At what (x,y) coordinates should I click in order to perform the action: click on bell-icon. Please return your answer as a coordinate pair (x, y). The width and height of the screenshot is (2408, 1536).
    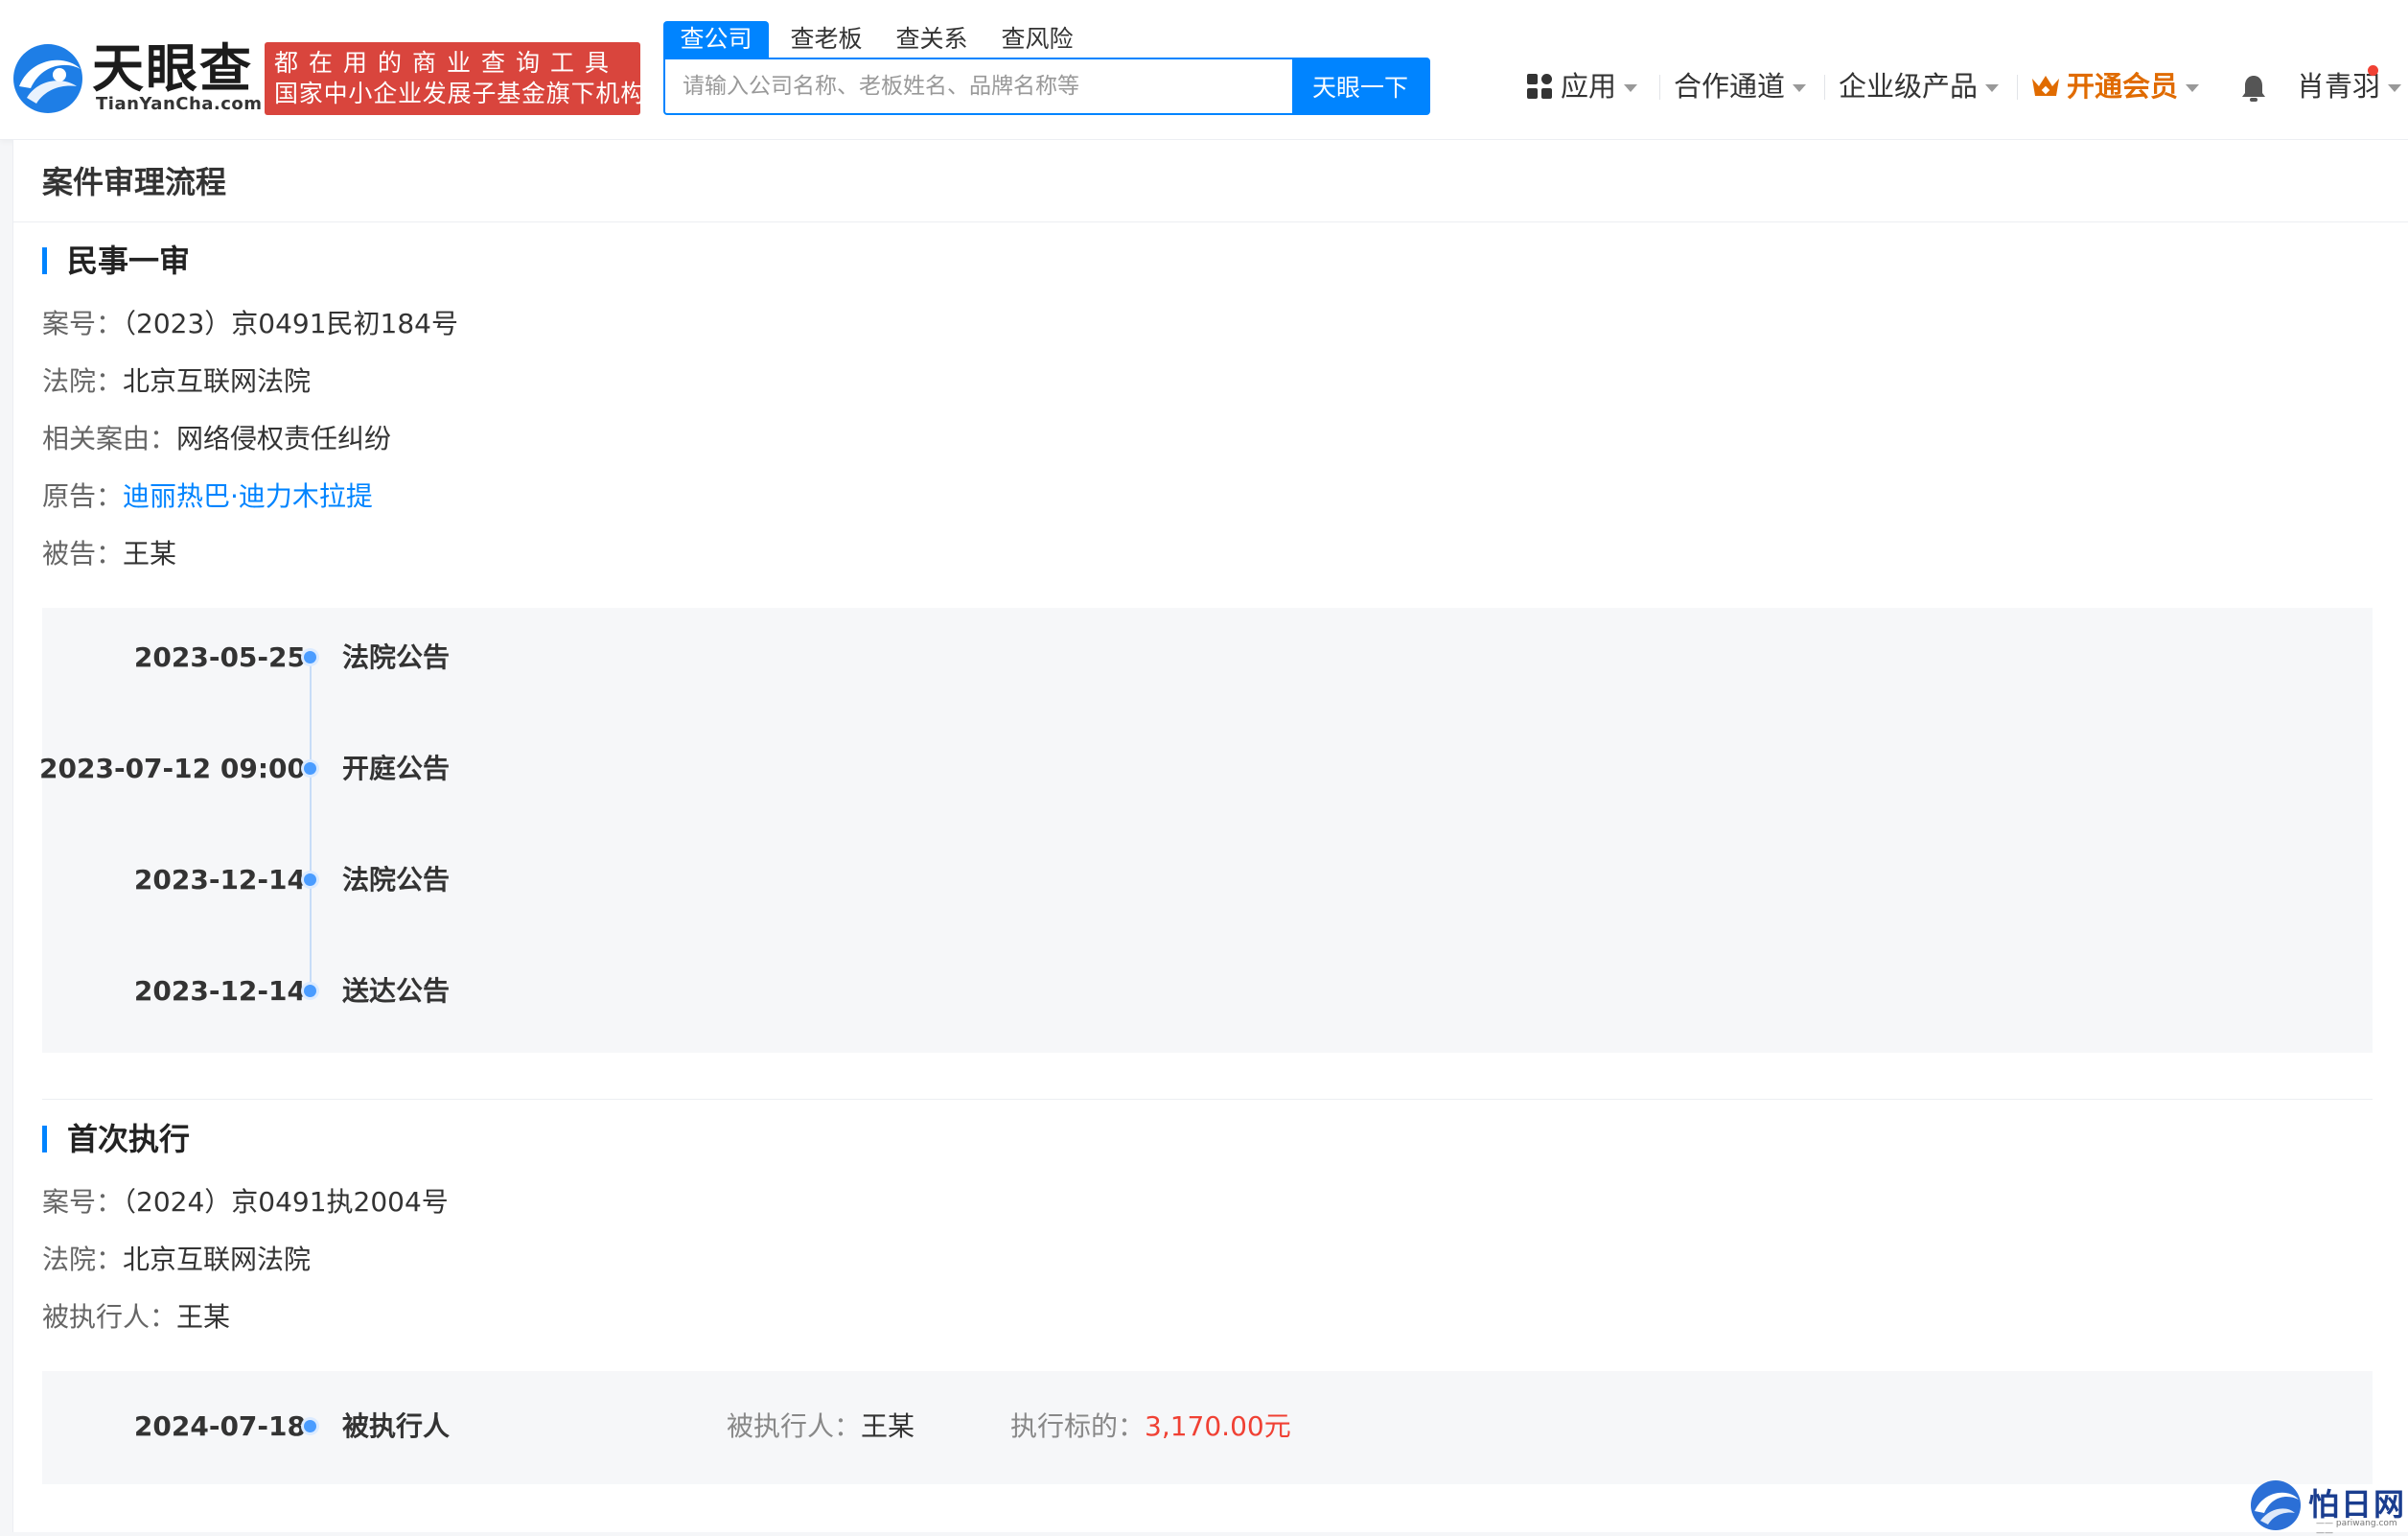
    Looking at the image, I should click on (2253, 88).